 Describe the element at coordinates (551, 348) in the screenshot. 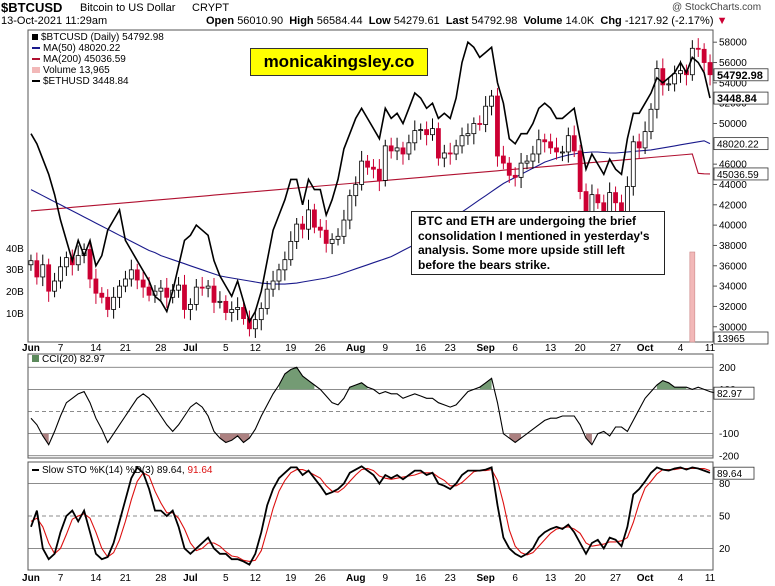

I see `price-x-label: 13` at that location.